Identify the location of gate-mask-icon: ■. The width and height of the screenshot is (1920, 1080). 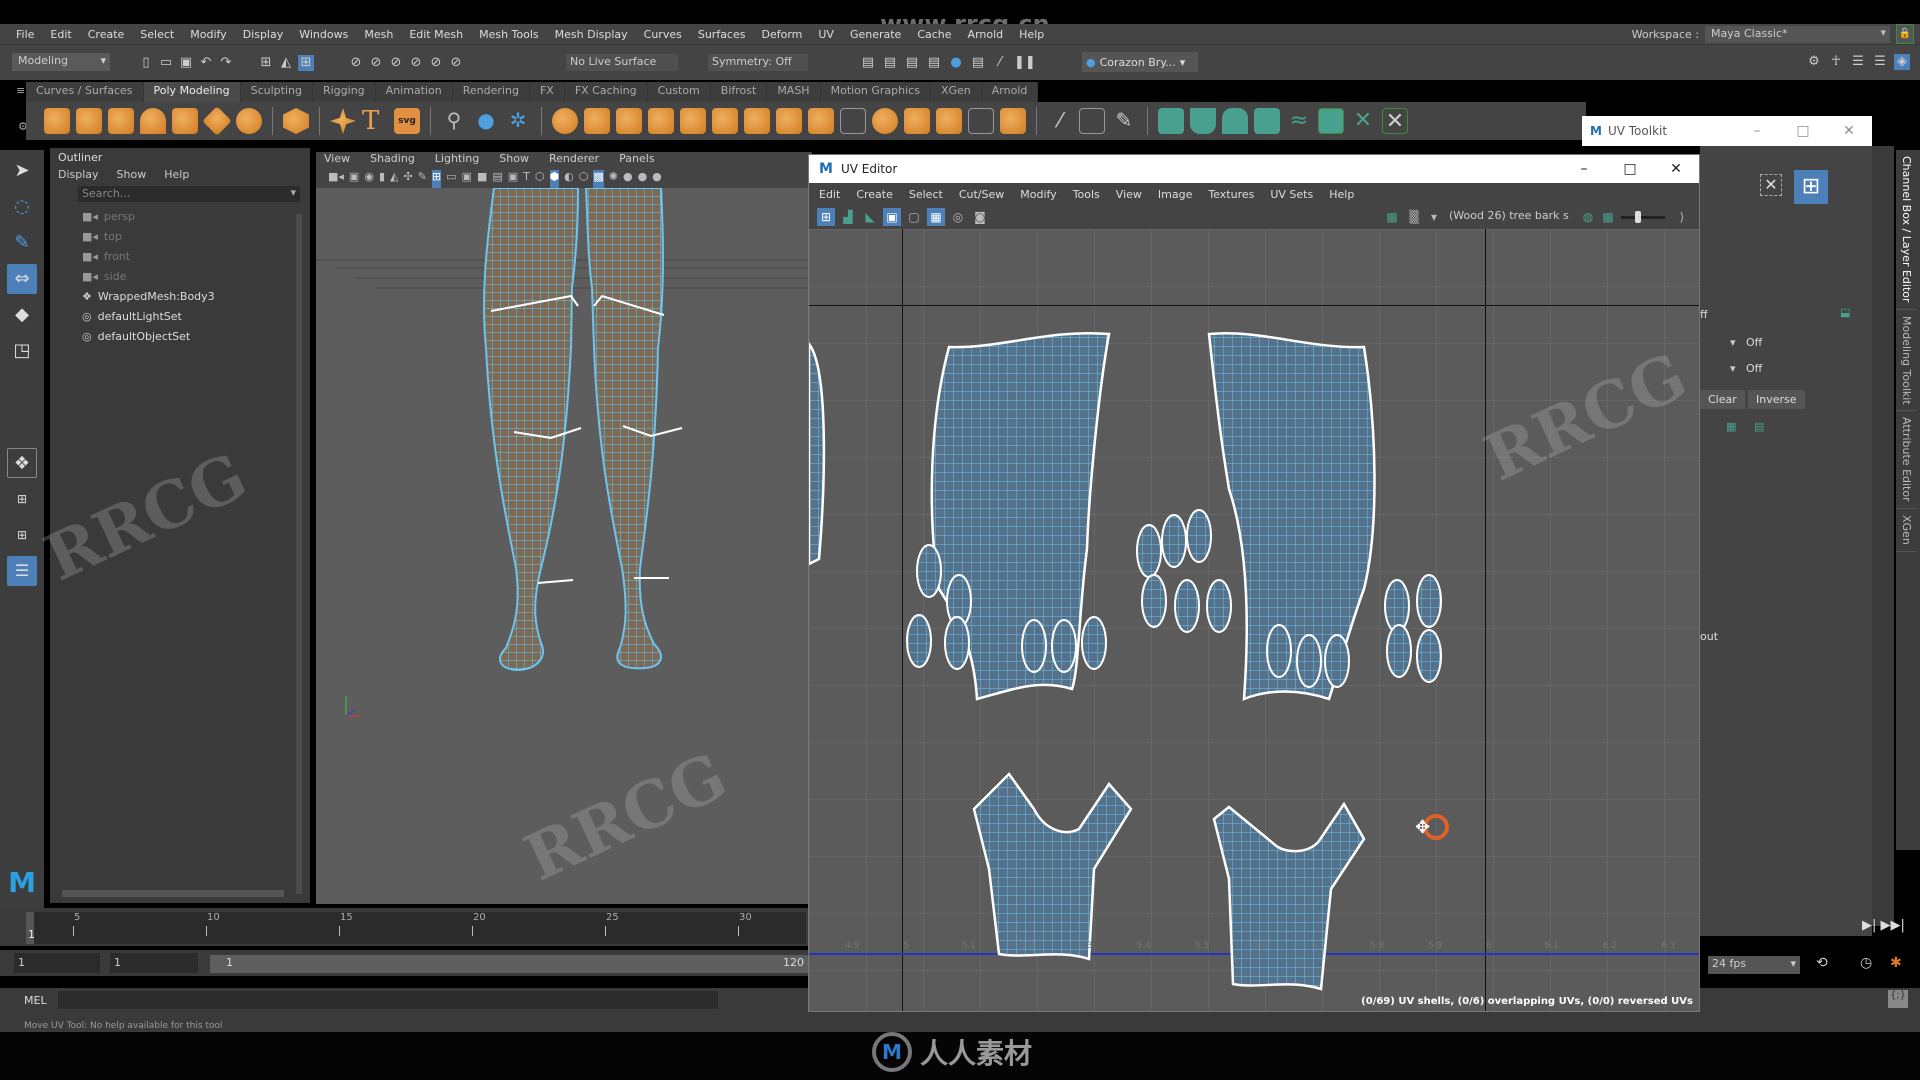
(482, 179).